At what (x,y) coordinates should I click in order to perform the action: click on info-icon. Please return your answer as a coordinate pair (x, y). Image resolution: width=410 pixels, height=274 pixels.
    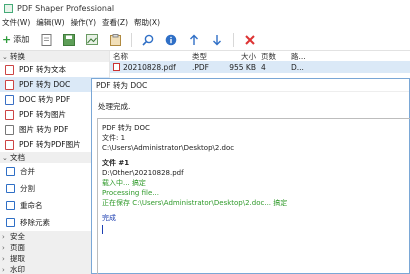
    Looking at the image, I should click on (171, 40).